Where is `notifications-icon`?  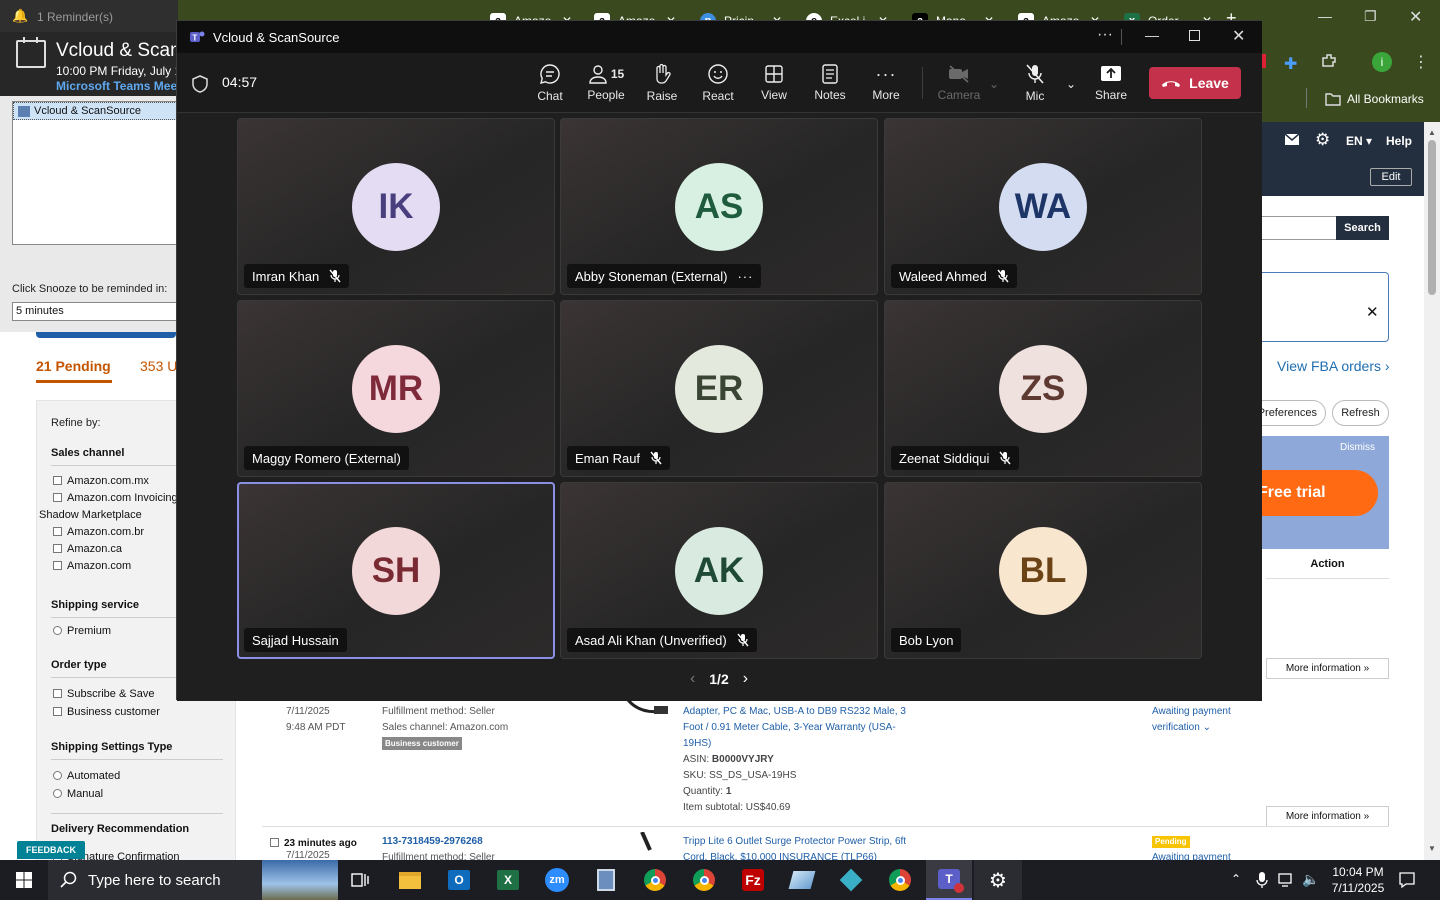
notifications-icon is located at coordinates (1407, 880).